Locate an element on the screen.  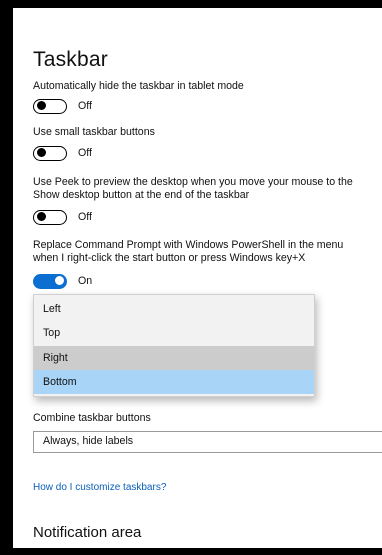
toggle-state-text: On is located at coordinates (85, 281).